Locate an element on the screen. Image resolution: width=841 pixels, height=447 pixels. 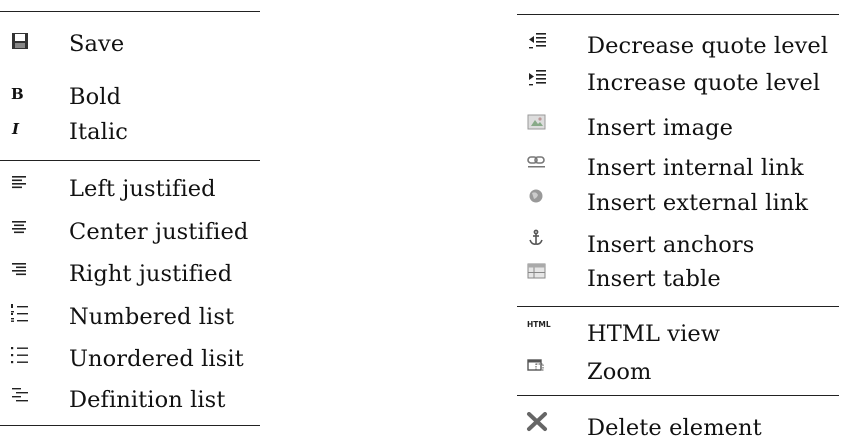
align-right-icon is located at coordinates (22, 272).